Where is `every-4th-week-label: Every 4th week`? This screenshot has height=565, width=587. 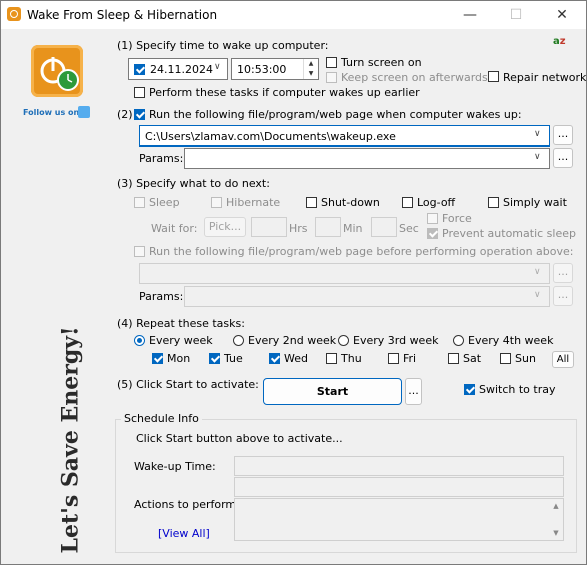
every-4th-week-label: Every 4th week is located at coordinates (510, 340).